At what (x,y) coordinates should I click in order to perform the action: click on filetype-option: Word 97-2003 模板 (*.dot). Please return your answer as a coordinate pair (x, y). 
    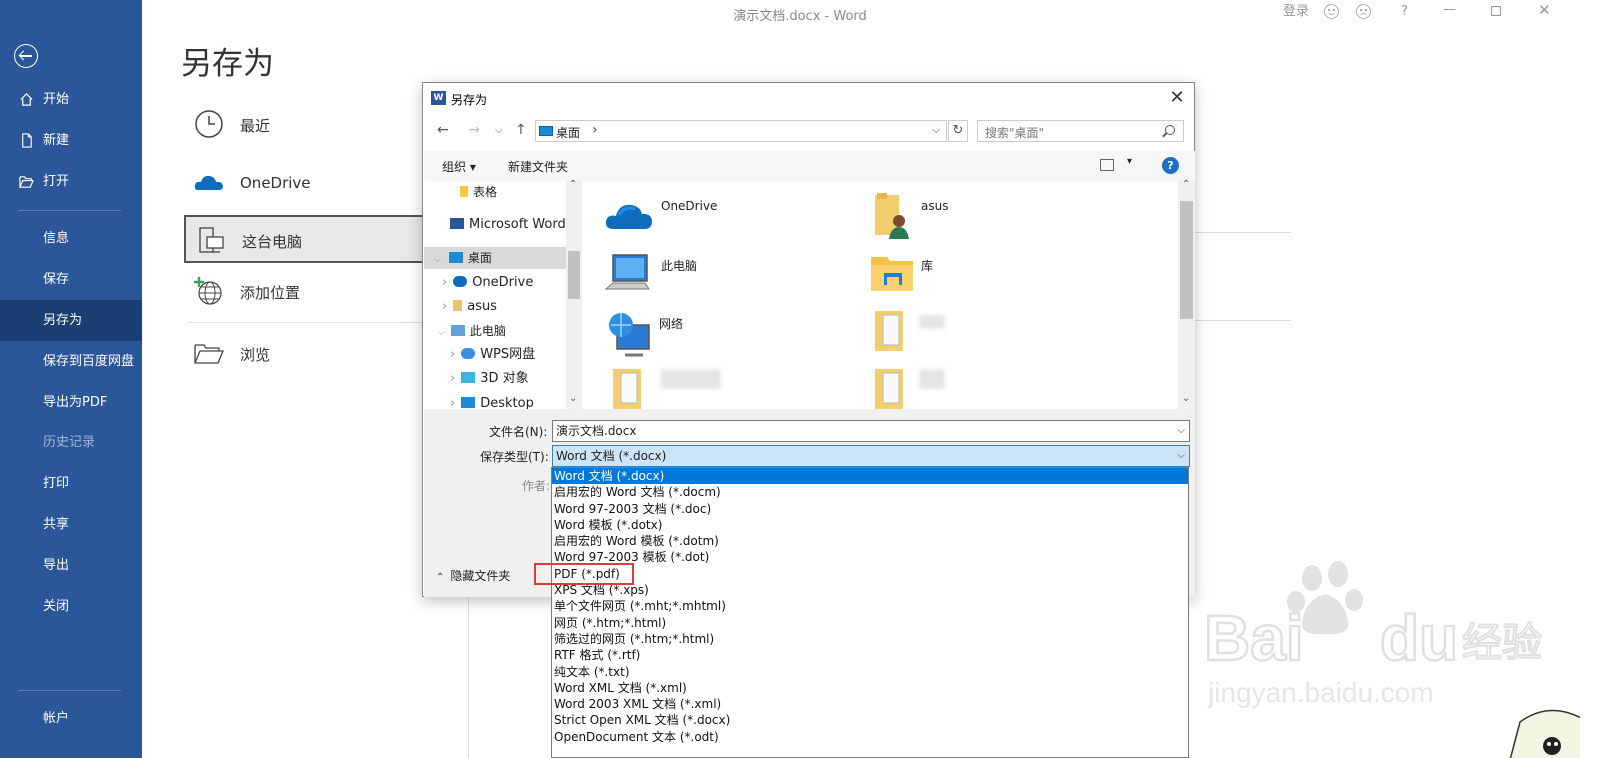
    Looking at the image, I should click on (870, 557).